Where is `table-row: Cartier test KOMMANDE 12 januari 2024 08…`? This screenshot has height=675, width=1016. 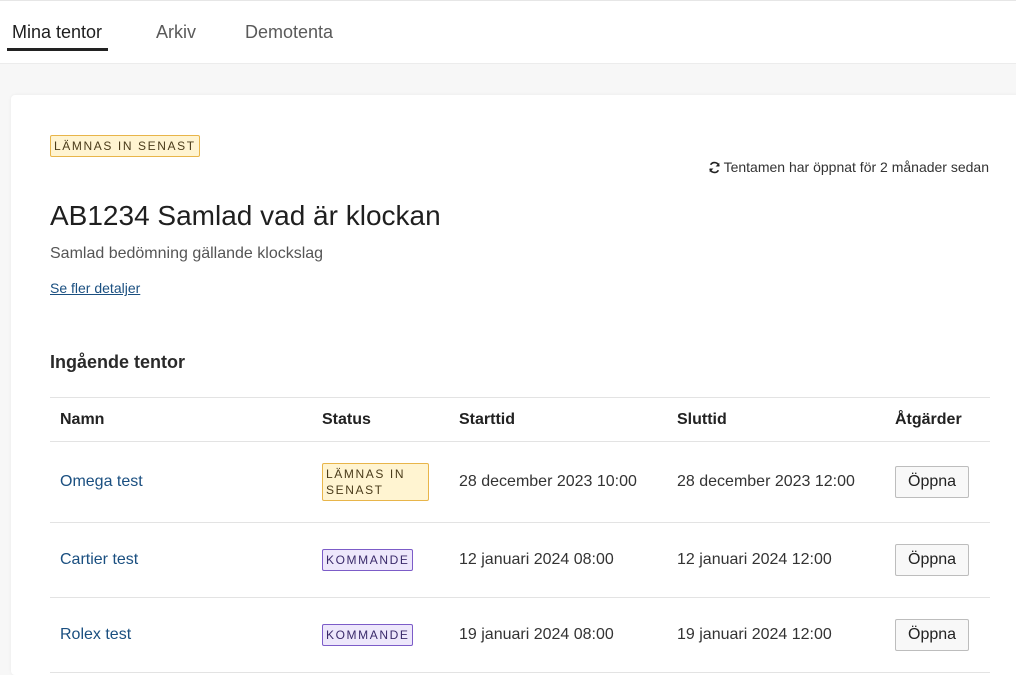
table-row: Cartier test KOMMANDE 12 januari 2024 08… is located at coordinates (520, 560).